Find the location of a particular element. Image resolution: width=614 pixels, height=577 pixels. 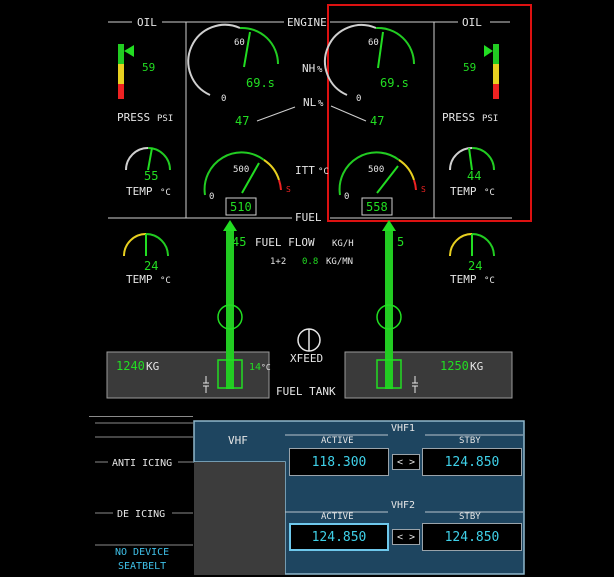

vhf2-swap-button: < > is located at coordinates (406, 537).